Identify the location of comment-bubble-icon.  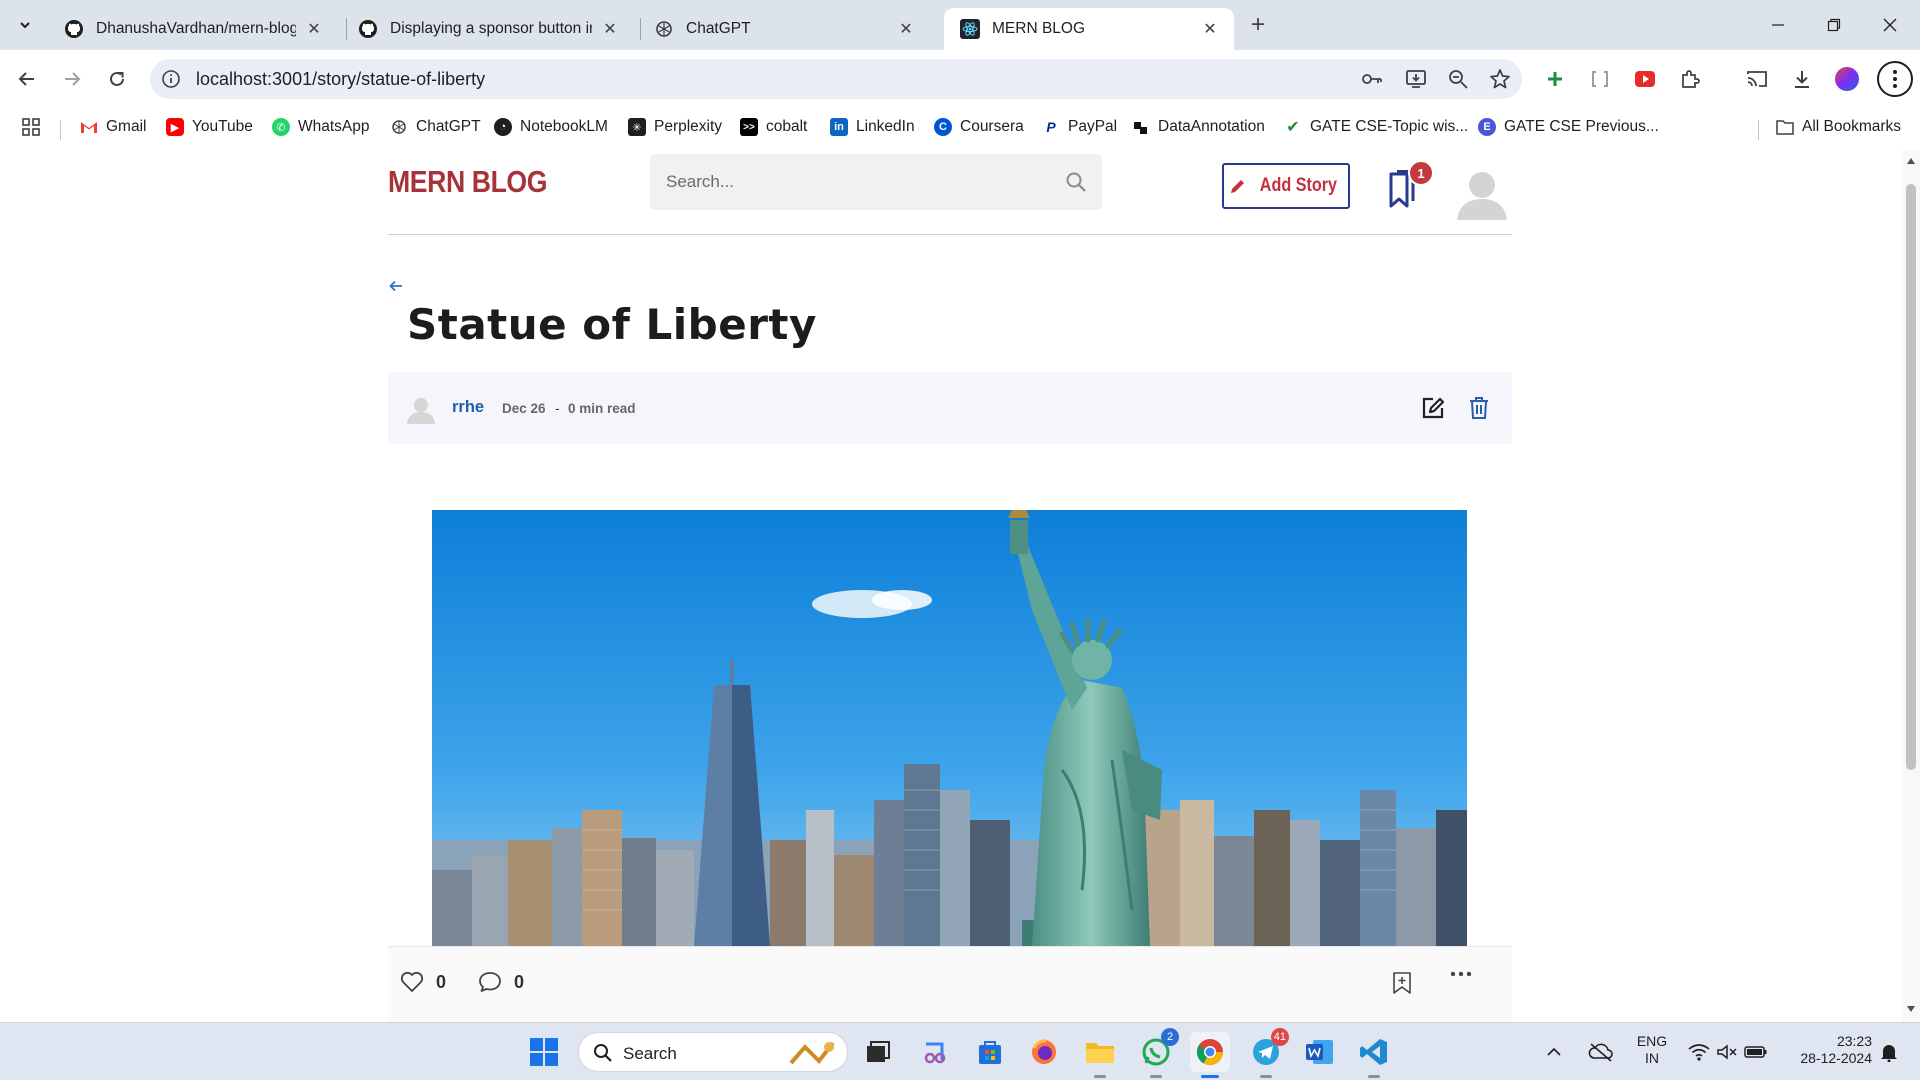
(490, 982).